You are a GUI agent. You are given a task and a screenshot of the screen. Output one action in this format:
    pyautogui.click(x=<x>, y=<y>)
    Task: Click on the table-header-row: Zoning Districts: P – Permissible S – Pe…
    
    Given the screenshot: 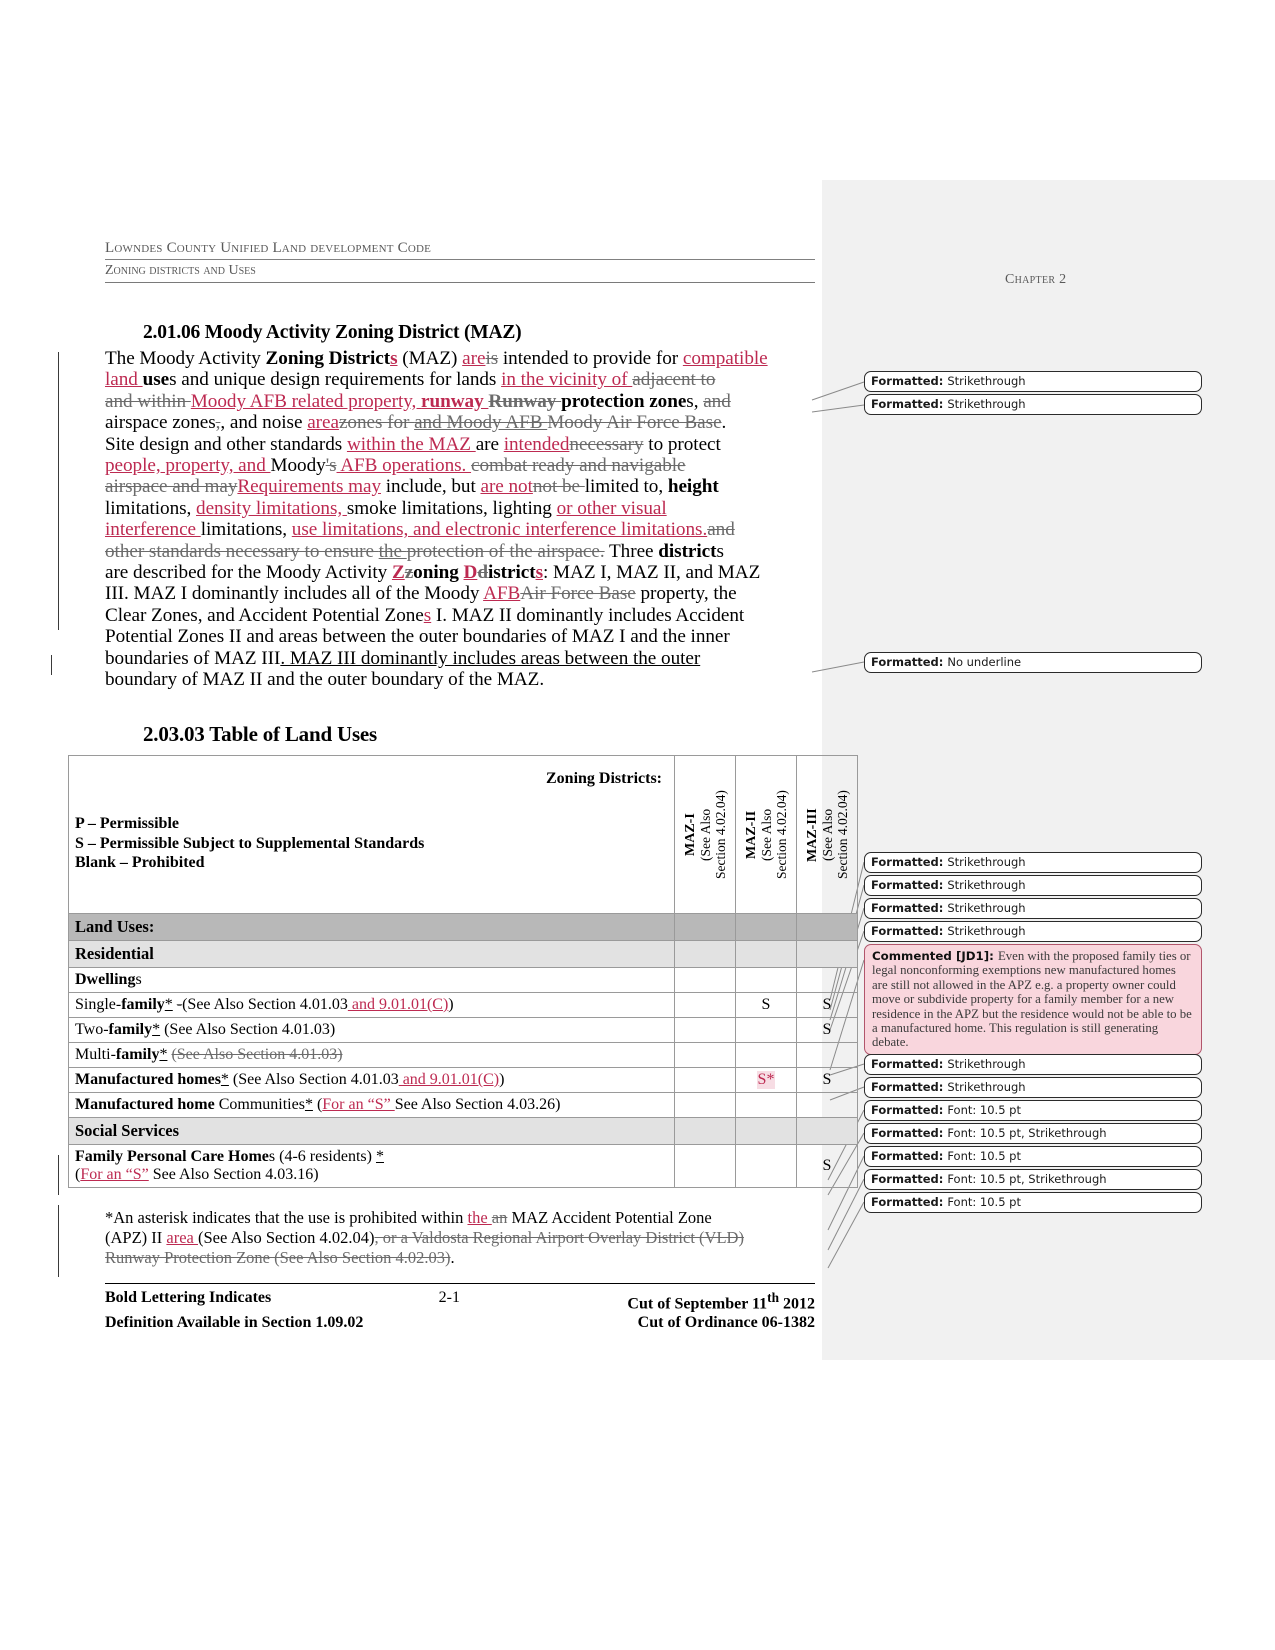 What is the action you would take?
    pyautogui.click(x=463, y=834)
    